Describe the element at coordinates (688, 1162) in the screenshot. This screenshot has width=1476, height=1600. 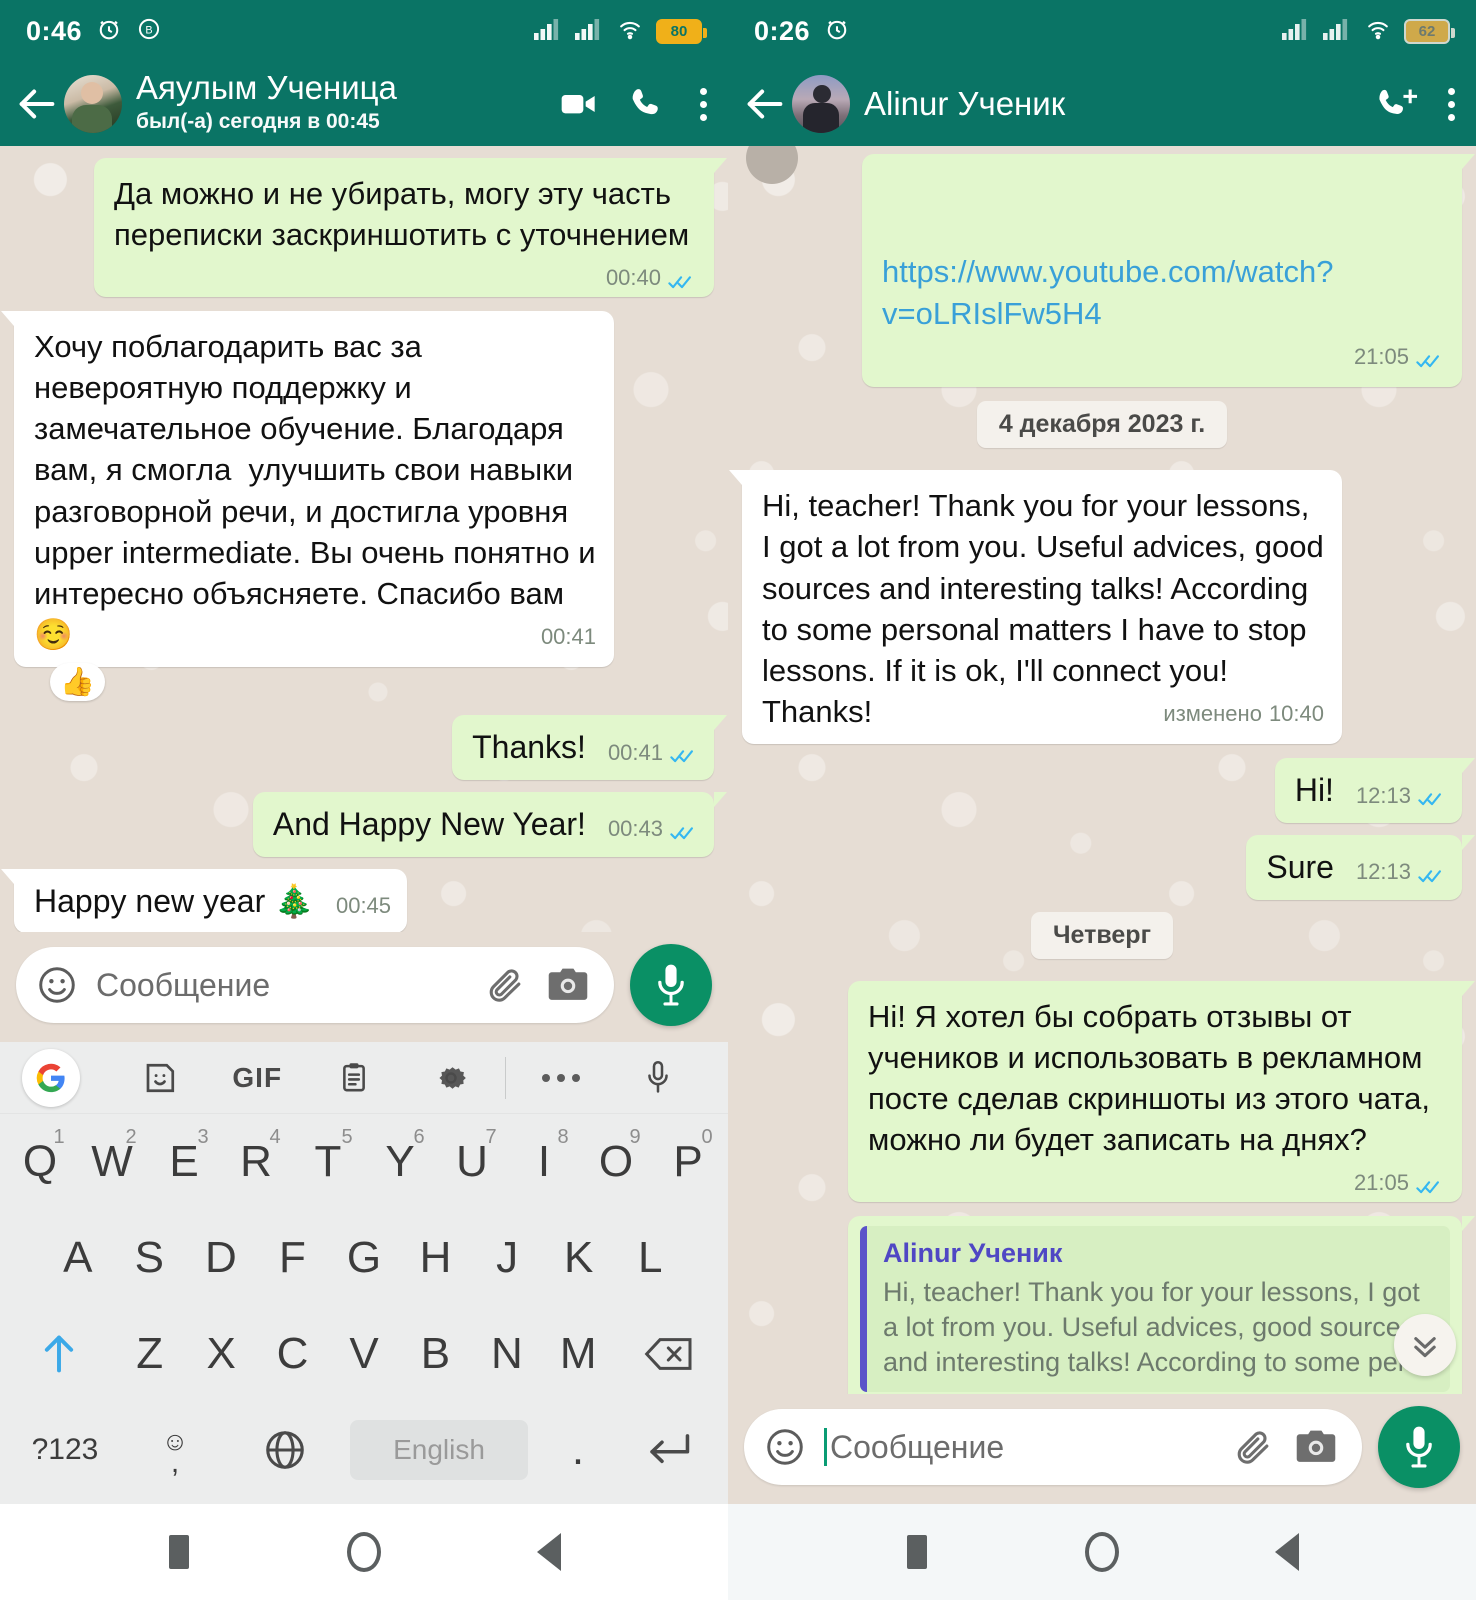
I see `key-p: P0` at that location.